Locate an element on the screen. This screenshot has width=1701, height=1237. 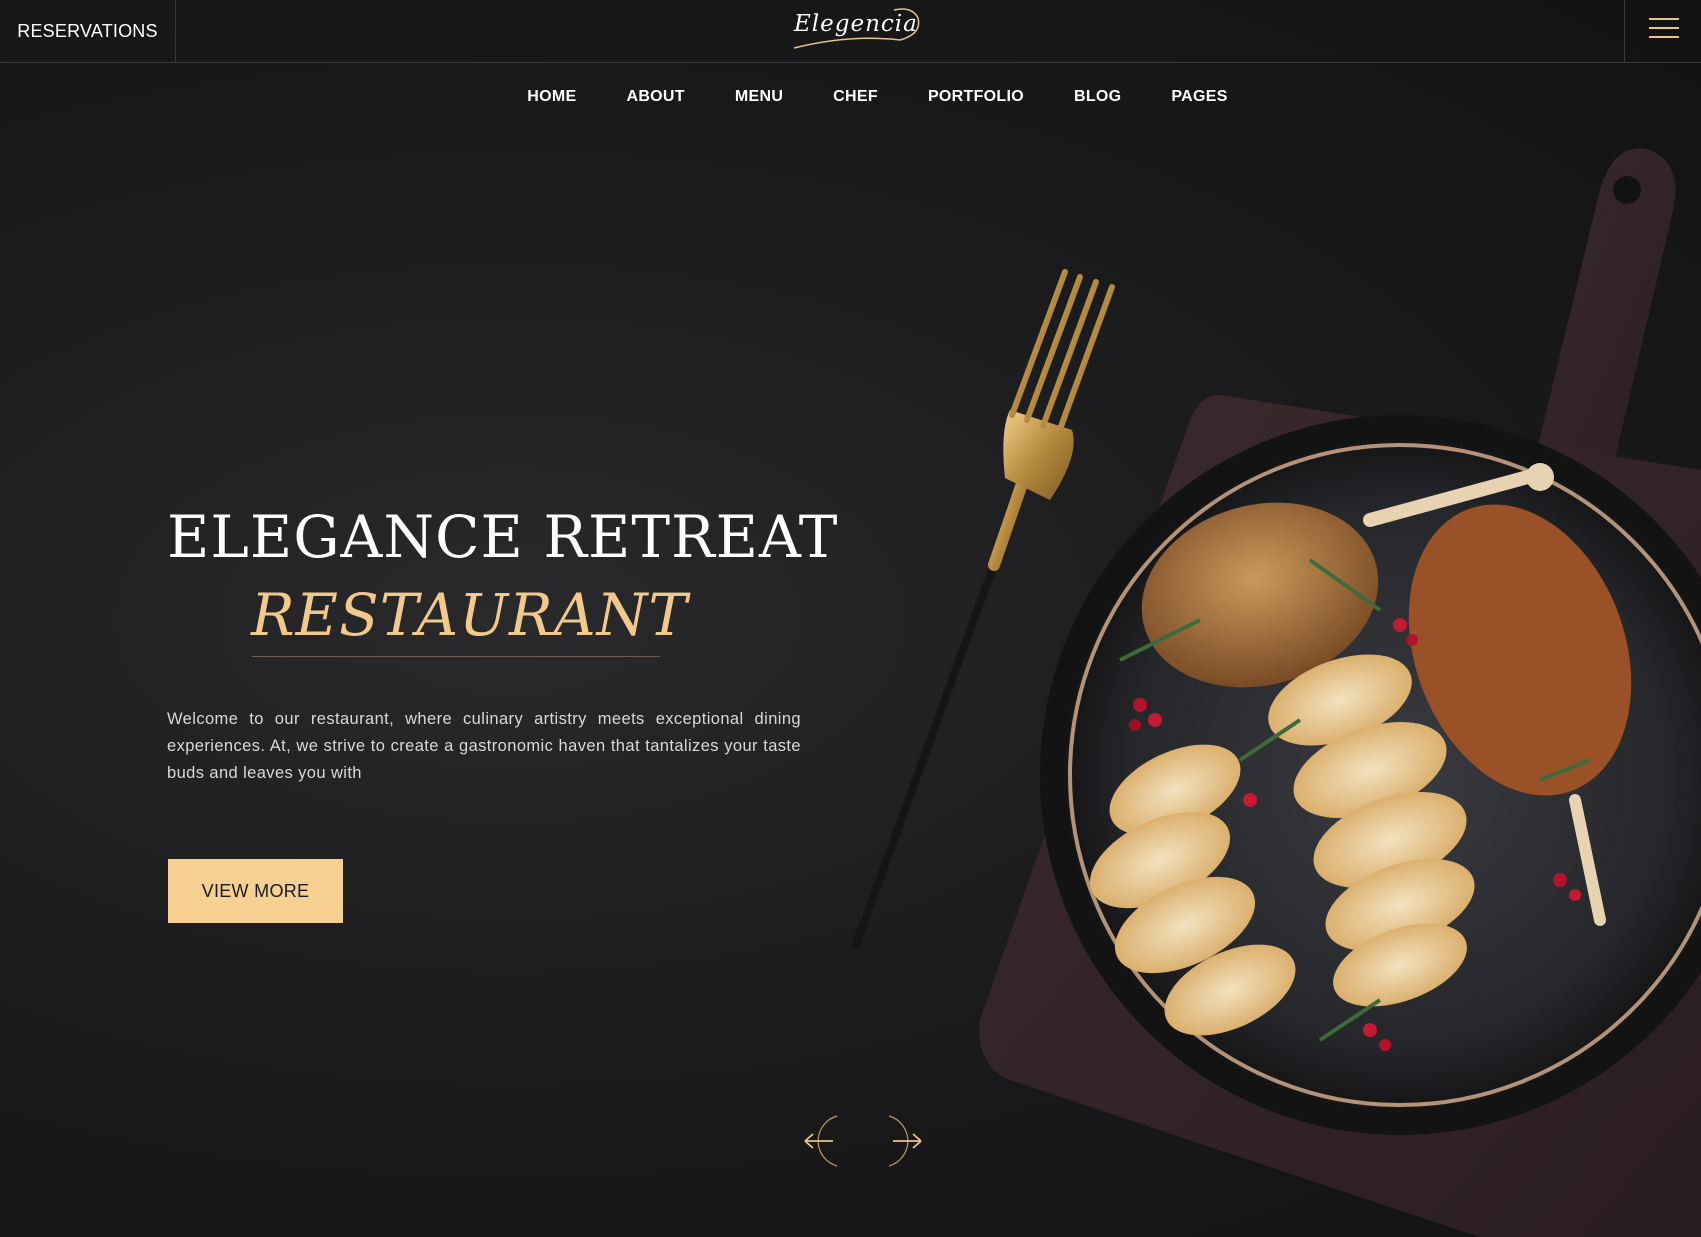
nav-item-about: ABOUT is located at coordinates (655, 97).